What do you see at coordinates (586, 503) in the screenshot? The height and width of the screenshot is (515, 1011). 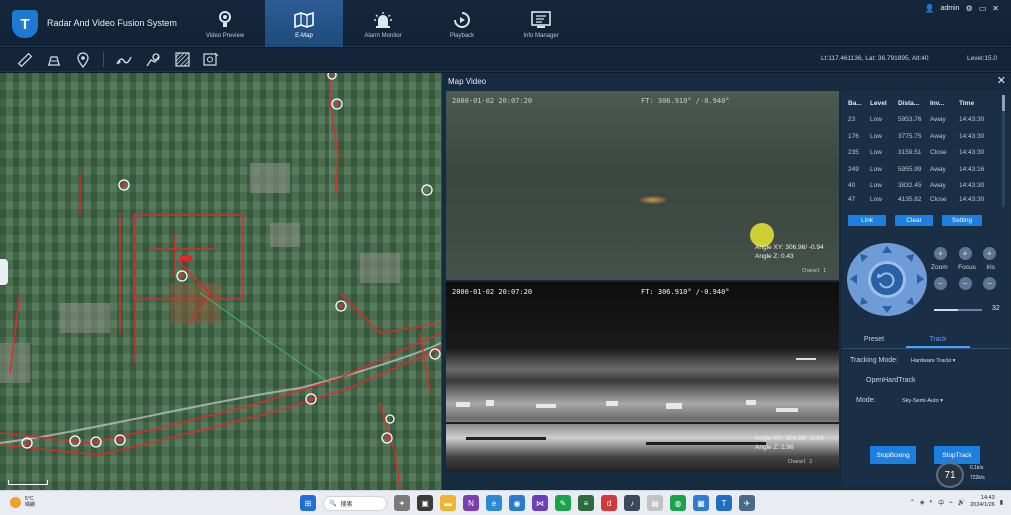 I see `notes-app-icon: ≡` at bounding box center [586, 503].